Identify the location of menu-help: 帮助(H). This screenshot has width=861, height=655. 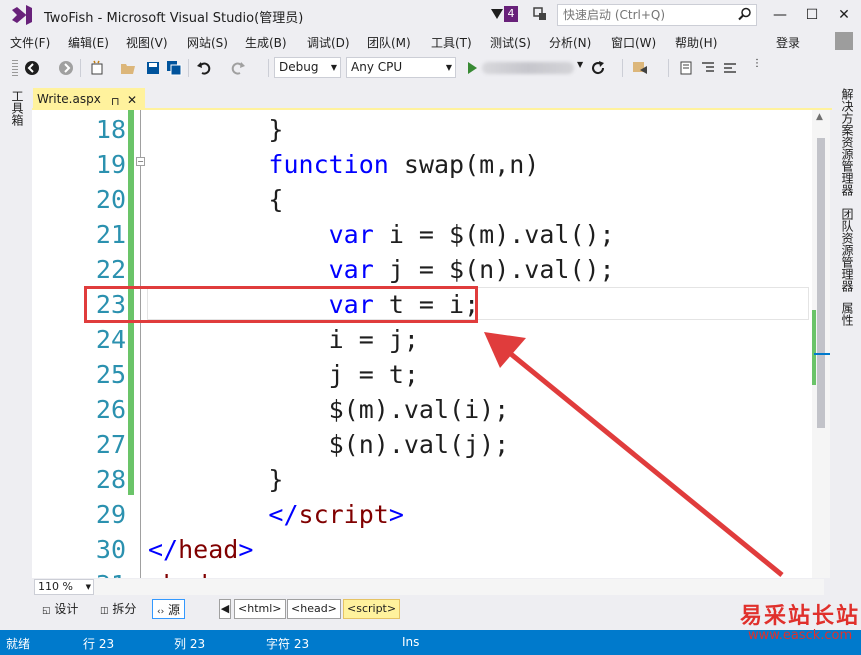
(696, 42).